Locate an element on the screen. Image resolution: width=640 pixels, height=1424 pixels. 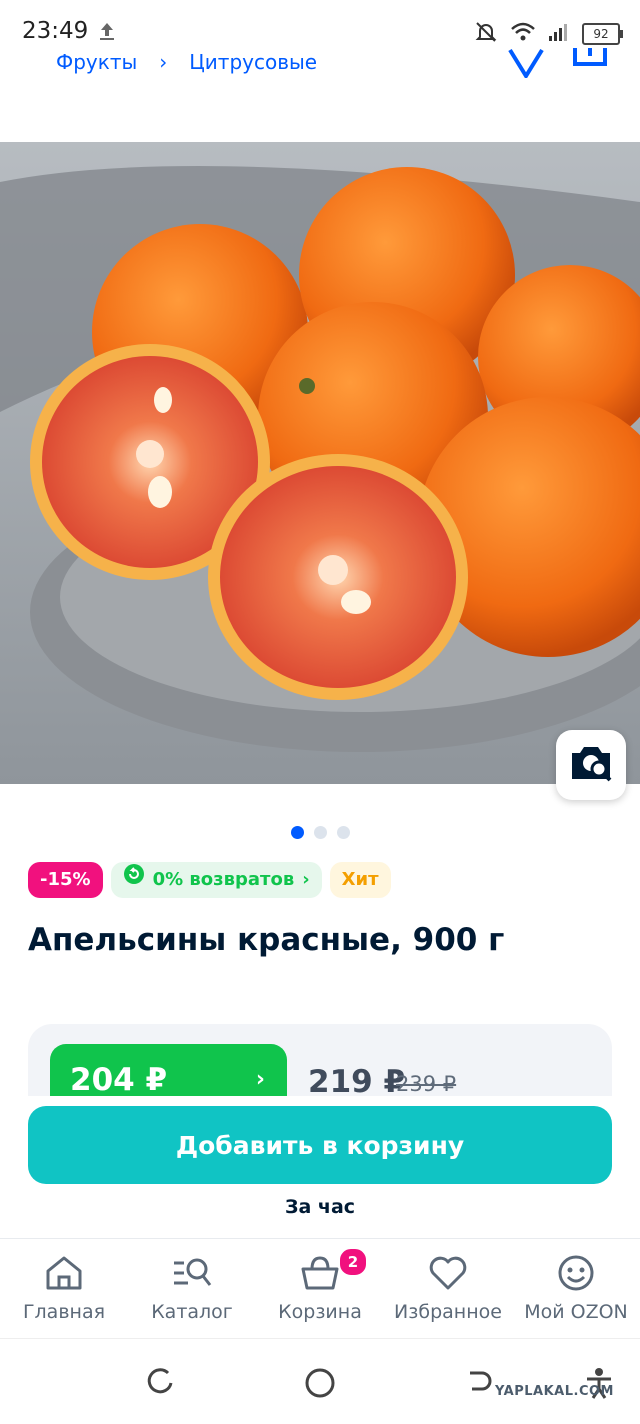
tab-favorites-label: Избранное is located at coordinates (448, 1312).